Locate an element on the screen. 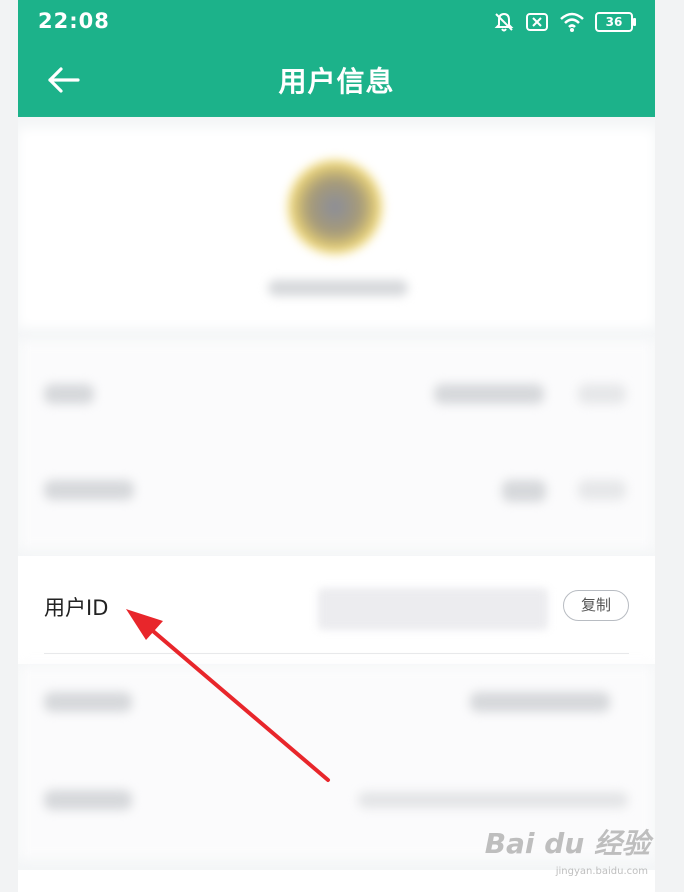  app-bar: 用户信息 is located at coordinates (336, 80).